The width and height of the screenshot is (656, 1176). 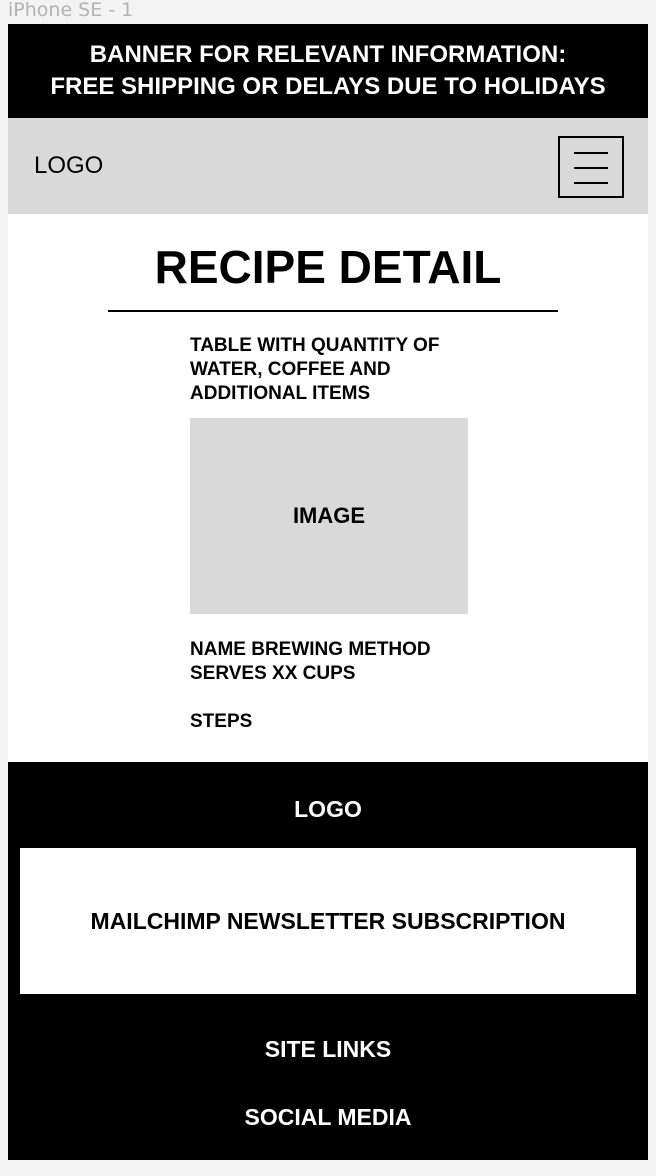 I want to click on banner-line-2: FREE SHIPPING OR DELAYS DUE TO HOLIDAYS, so click(x=328, y=86).